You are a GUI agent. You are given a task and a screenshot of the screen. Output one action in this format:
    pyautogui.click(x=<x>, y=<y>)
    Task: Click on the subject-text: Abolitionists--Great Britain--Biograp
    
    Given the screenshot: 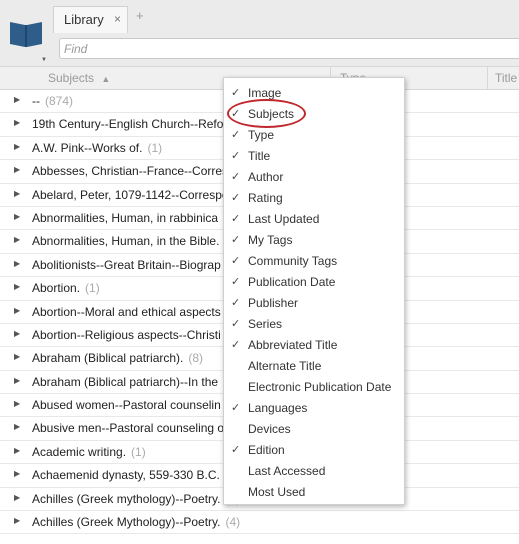 What is the action you would take?
    pyautogui.click(x=126, y=264)
    